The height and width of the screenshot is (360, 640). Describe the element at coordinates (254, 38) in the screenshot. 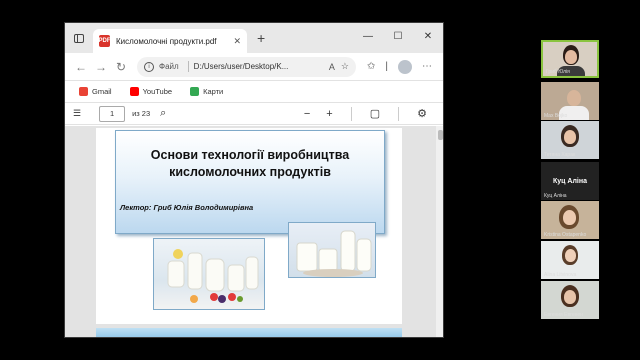

I see `tab-bar: PDF Кисломолочні продукти.pdf ✕ + — ☐ ✕` at that location.